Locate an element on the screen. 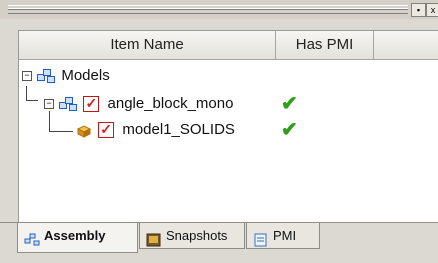  tab-label: PMI is located at coordinates (285, 235).